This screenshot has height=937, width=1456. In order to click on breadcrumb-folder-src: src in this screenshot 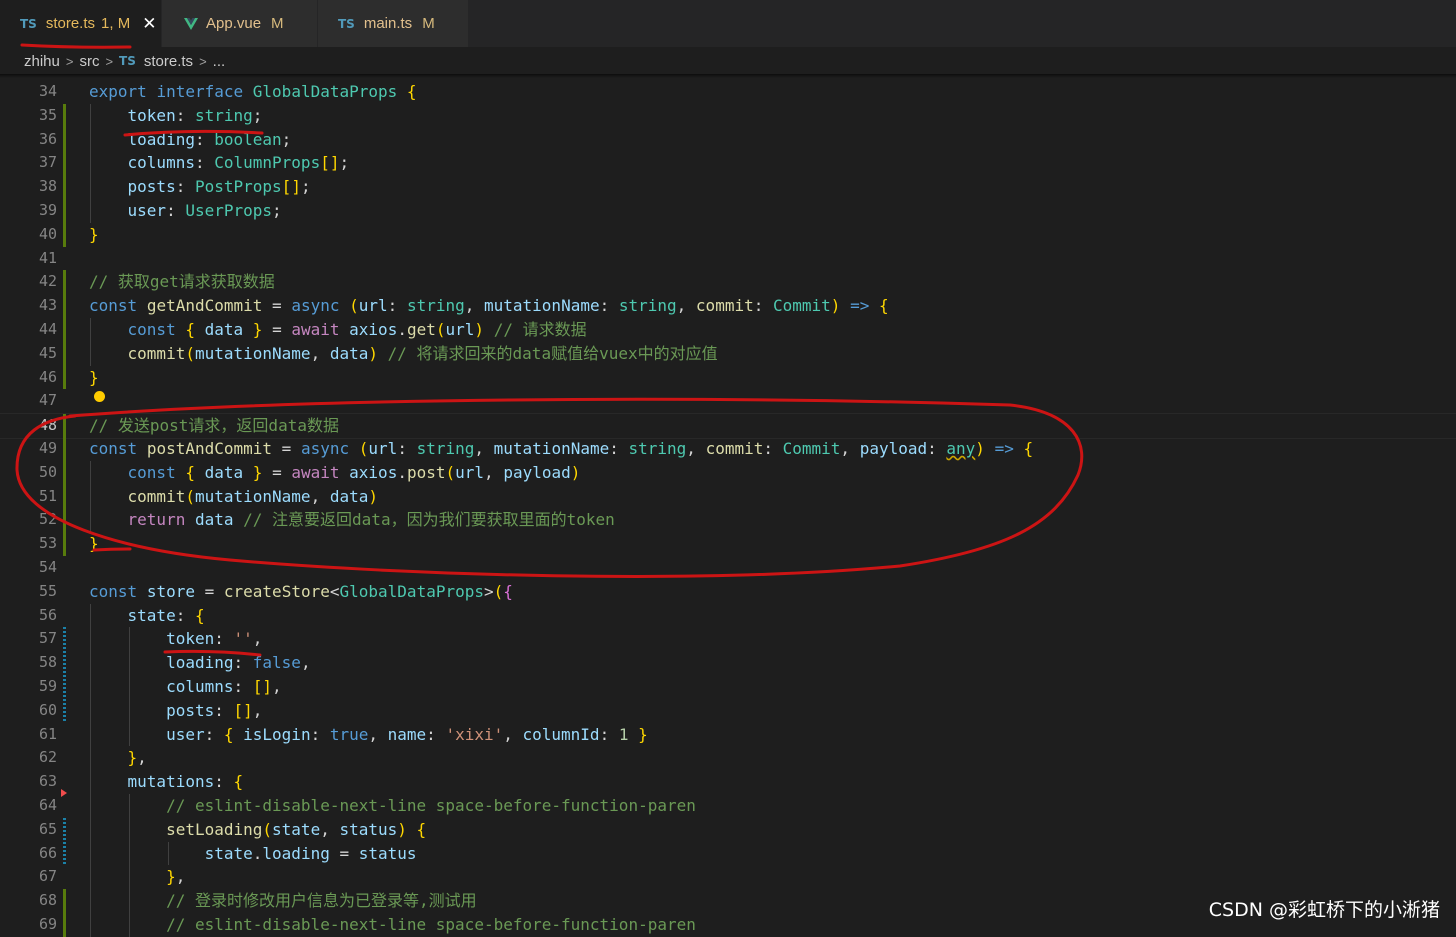, I will do `click(89, 61)`.